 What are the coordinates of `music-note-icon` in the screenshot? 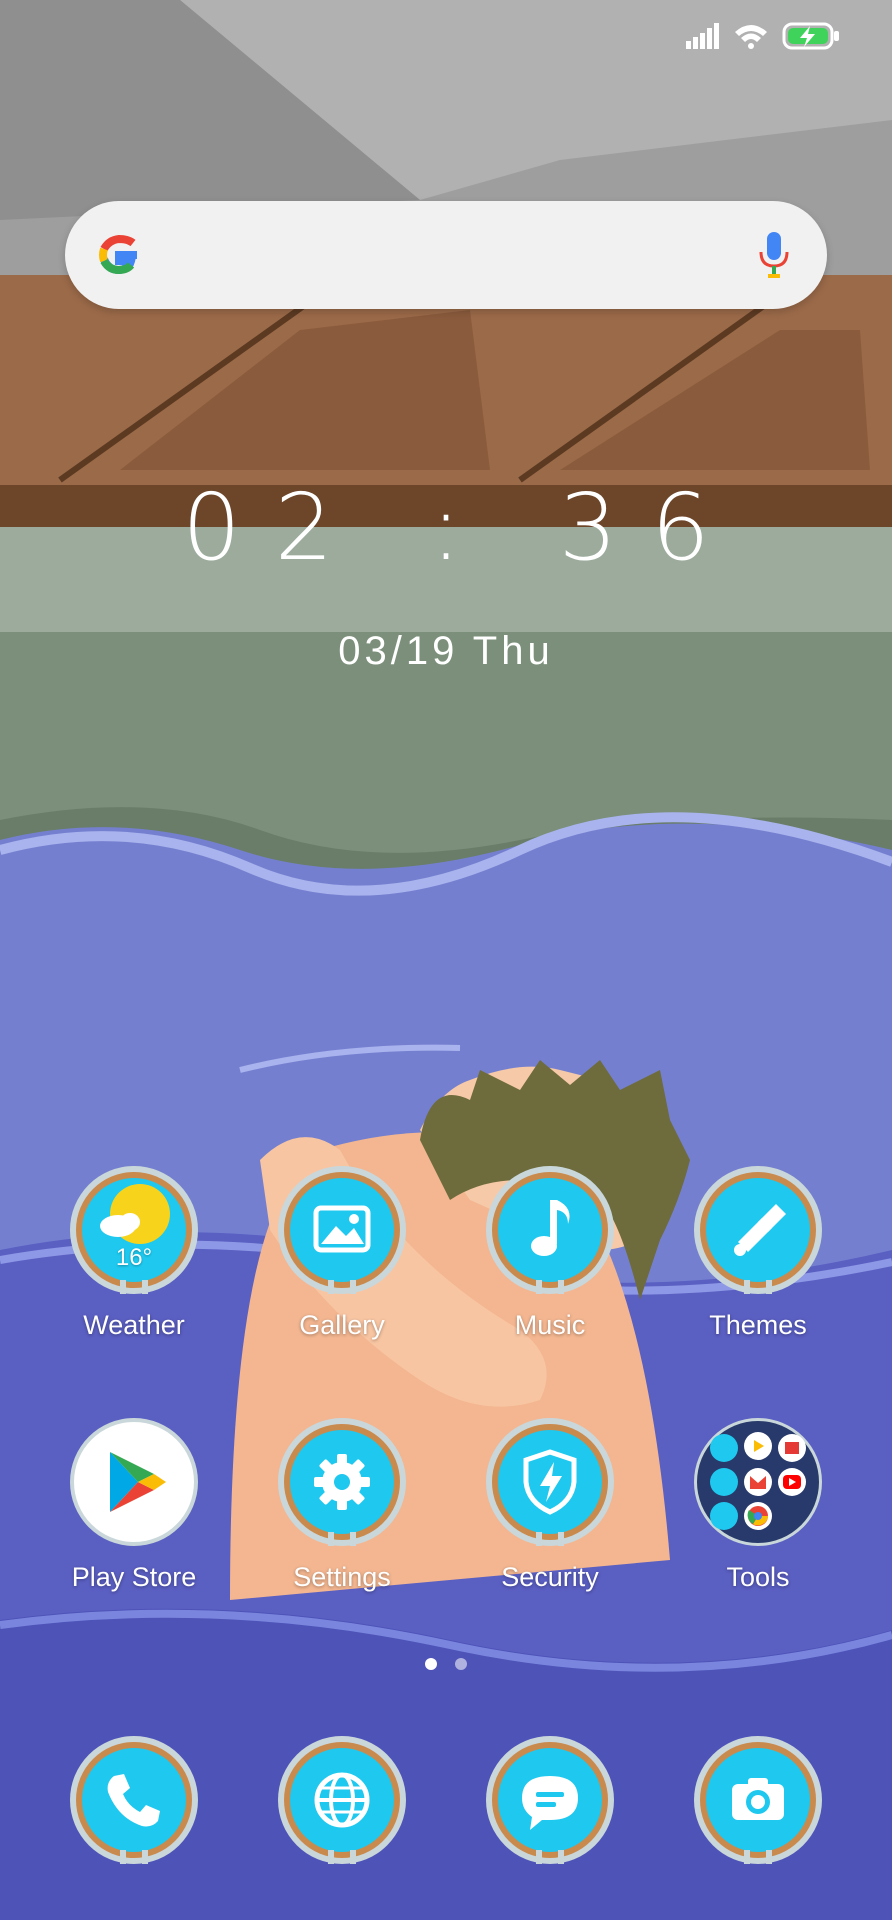 It's located at (550, 1230).